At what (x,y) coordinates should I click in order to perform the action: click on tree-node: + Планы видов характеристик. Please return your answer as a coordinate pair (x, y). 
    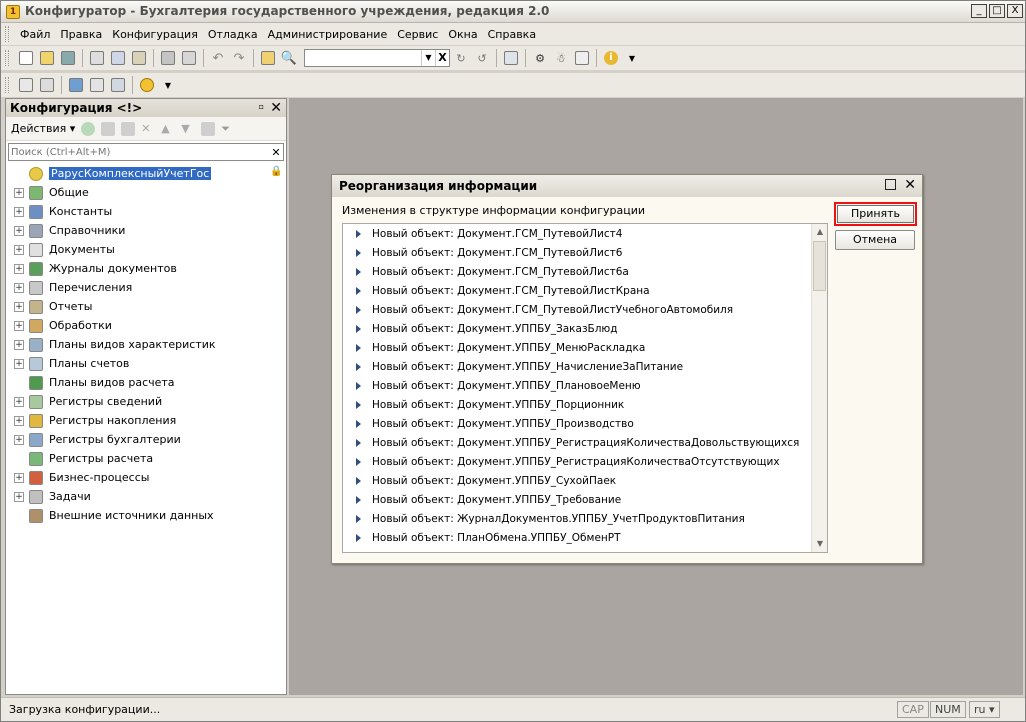
    Looking at the image, I should click on (146, 344).